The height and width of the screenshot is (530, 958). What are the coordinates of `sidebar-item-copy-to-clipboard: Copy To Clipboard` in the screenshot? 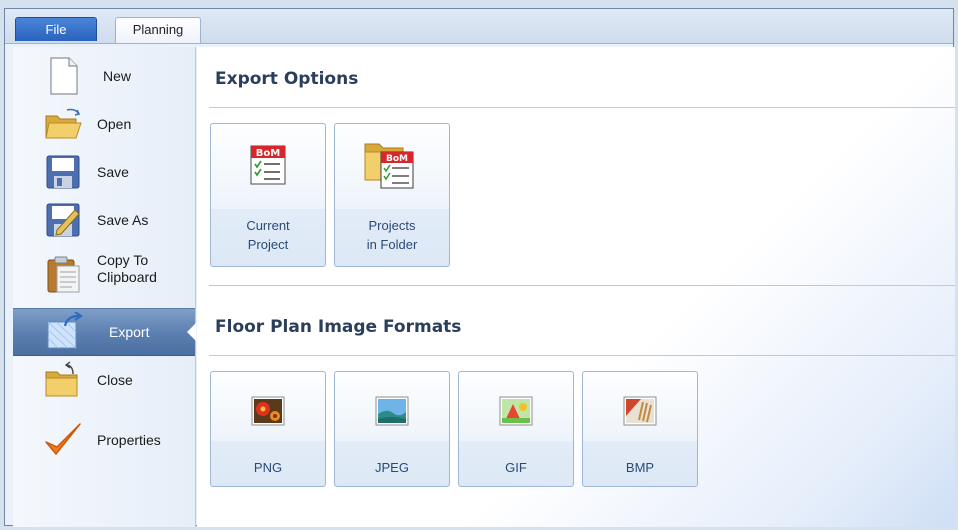 It's located at (104, 274).